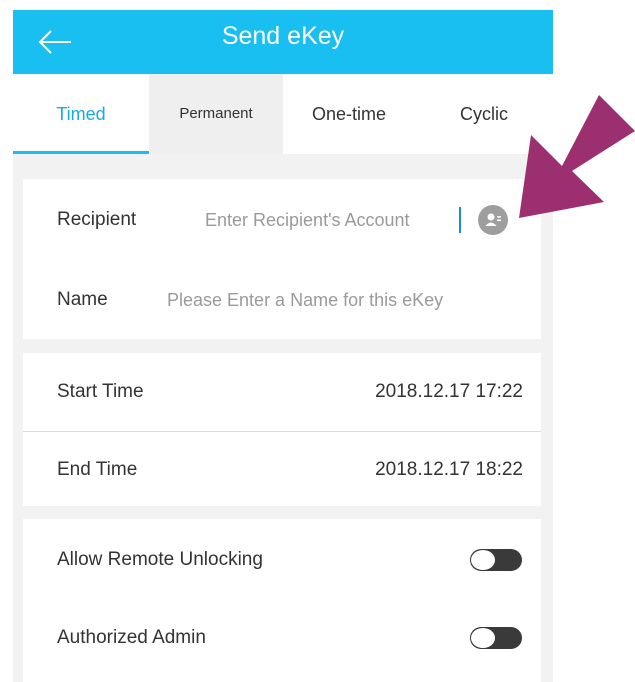  Describe the element at coordinates (449, 392) in the screenshot. I see `start-time-value: 2018.12.17 17:22` at that location.